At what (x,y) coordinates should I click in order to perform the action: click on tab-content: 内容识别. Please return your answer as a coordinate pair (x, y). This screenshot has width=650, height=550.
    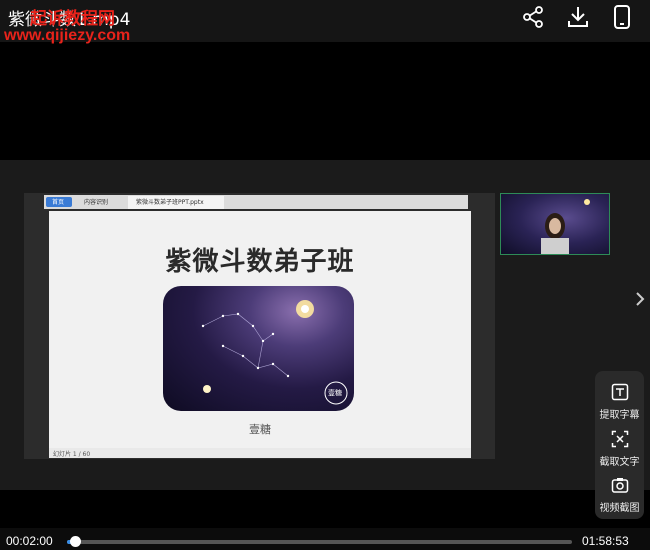
    Looking at the image, I should click on (96, 202).